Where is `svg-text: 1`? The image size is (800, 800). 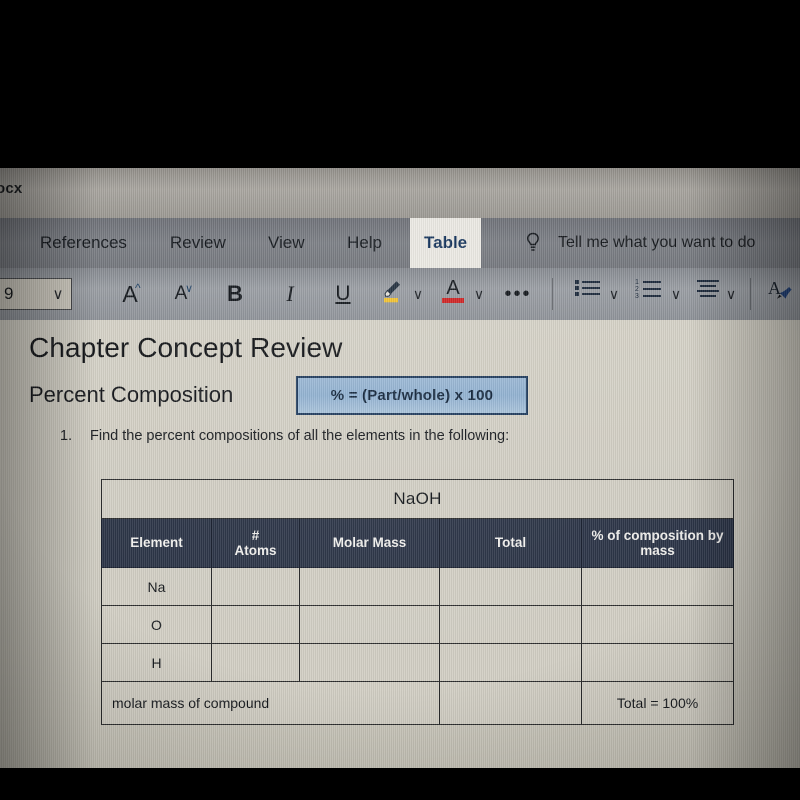
svg-text: 1 is located at coordinates (637, 282).